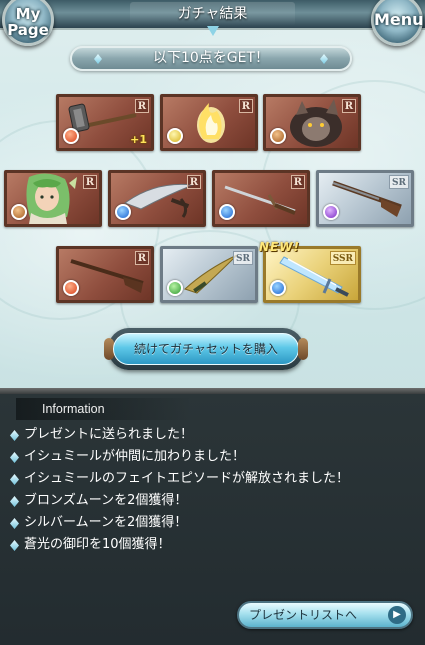 The image size is (425, 645). Describe the element at coordinates (105, 122) in the screenshot. I see `item-card-hammer: R +1` at that location.